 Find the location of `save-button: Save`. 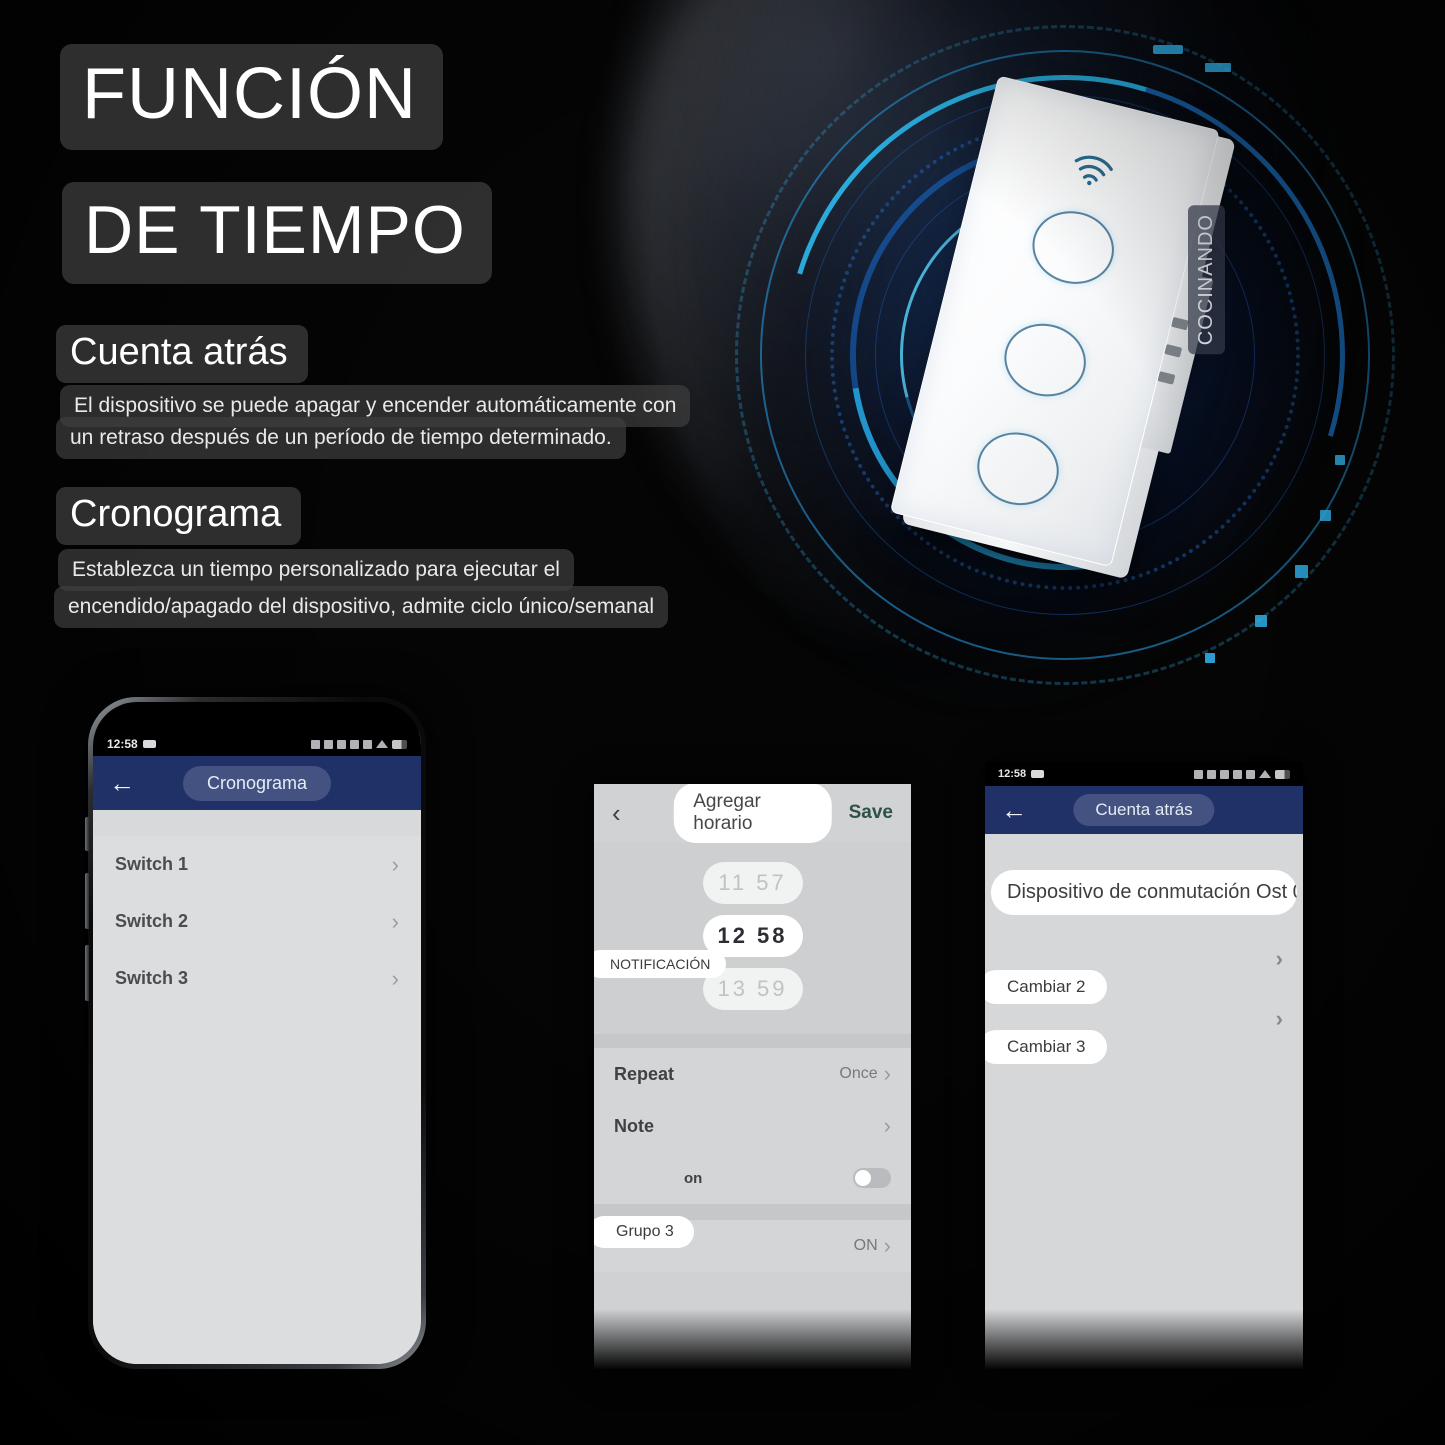

save-button: Save is located at coordinates (871, 813).